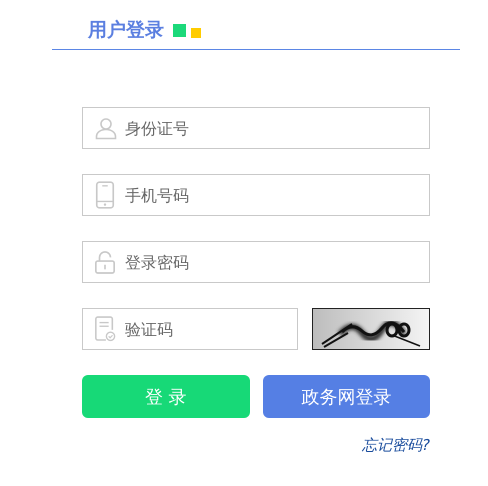  Describe the element at coordinates (105, 329) in the screenshot. I see `document-check-icon` at that location.